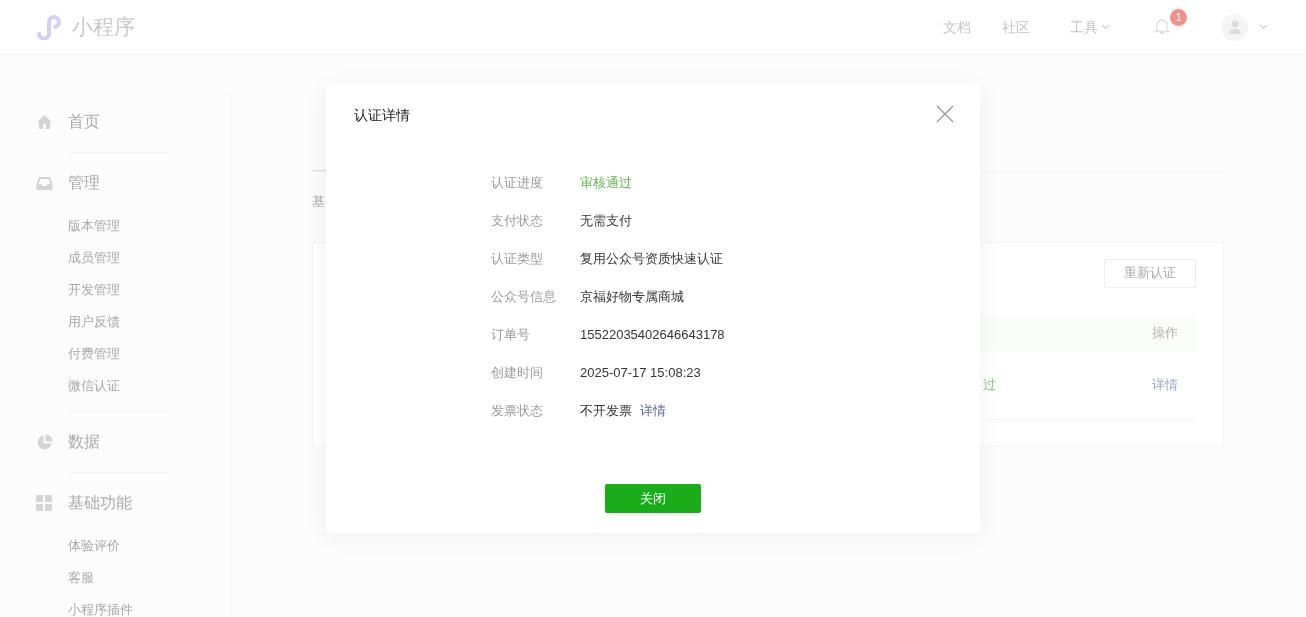 The width and height of the screenshot is (1306, 617). What do you see at coordinates (640, 373) in the screenshot?
I see `field-value: 2025-07-17 15:08:23` at bounding box center [640, 373].